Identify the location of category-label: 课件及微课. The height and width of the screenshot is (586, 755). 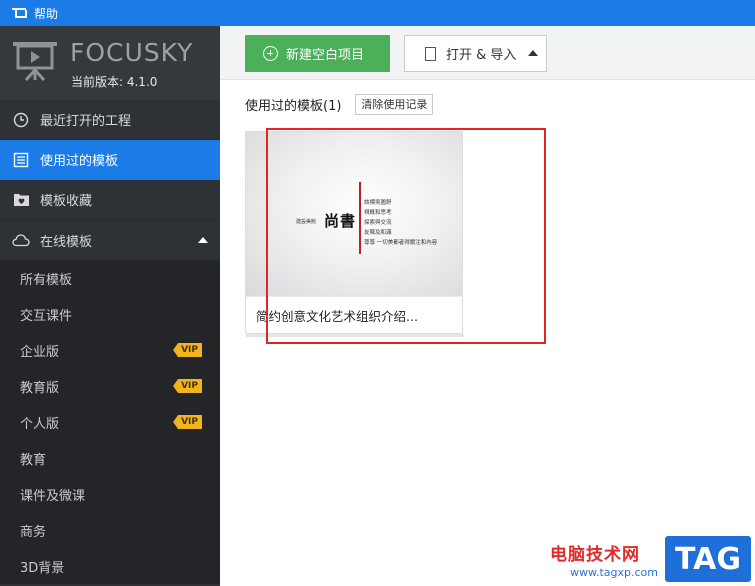
(53, 496).